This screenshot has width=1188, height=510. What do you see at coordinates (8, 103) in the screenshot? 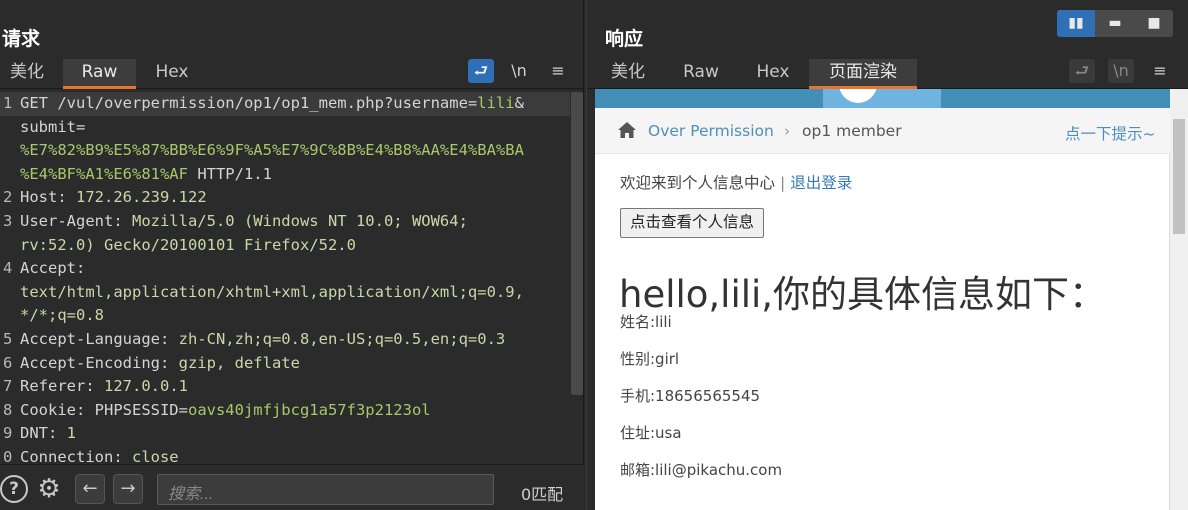
I see `line-number: 1` at bounding box center [8, 103].